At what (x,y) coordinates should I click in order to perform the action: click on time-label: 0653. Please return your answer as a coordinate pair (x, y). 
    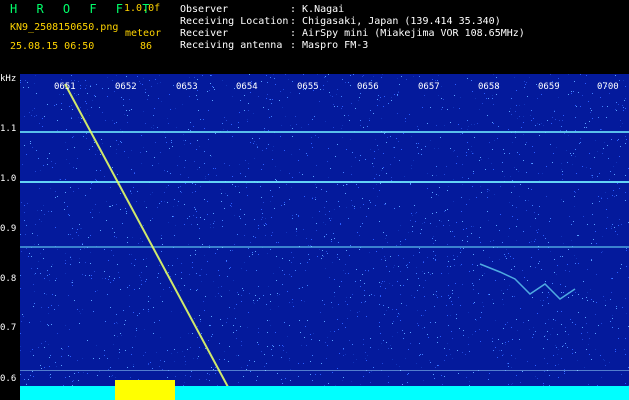
    Looking at the image, I should click on (187, 87).